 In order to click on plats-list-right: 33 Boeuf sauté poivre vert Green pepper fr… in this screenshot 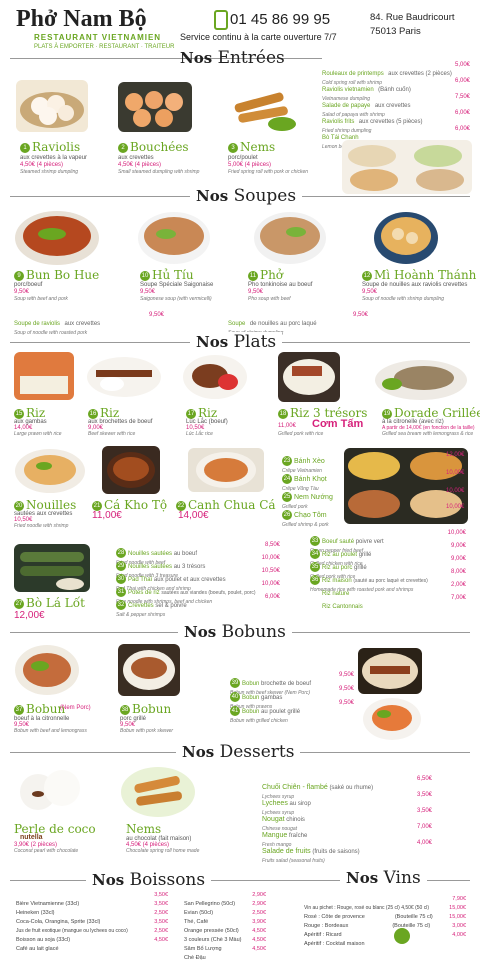, I will do `click(388, 570)`.